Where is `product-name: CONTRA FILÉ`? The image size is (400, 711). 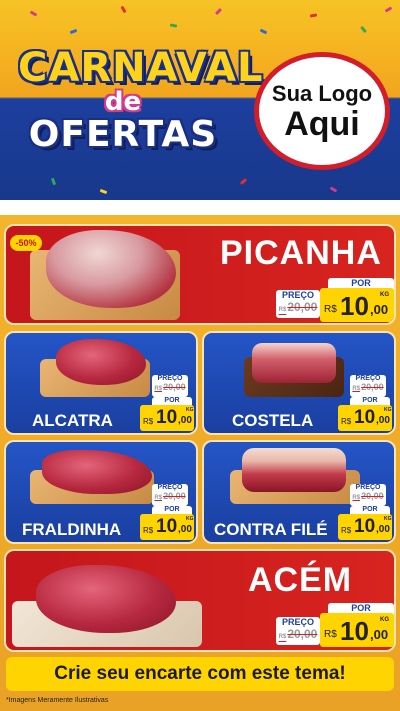 product-name: CONTRA FILÉ is located at coordinates (271, 529).